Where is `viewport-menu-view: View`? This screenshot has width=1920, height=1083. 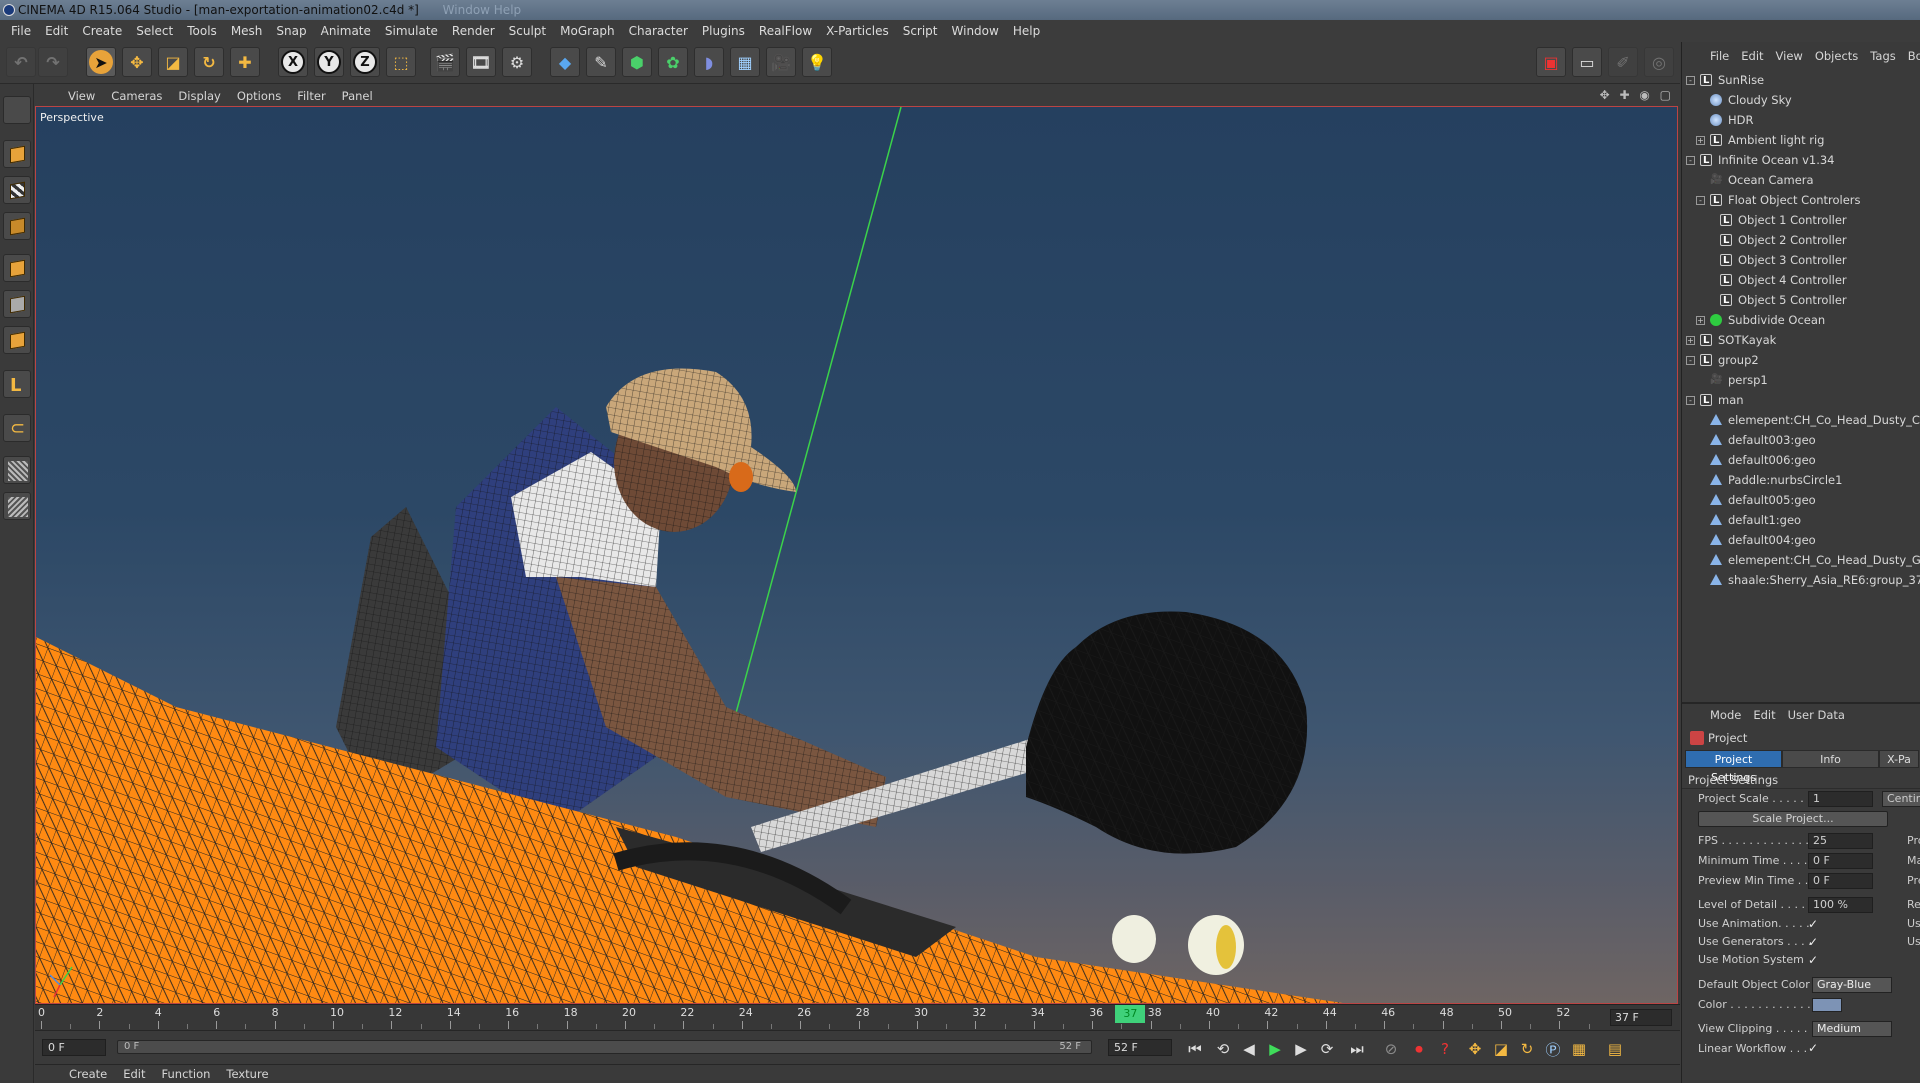
viewport-menu-view: View is located at coordinates (81, 96).